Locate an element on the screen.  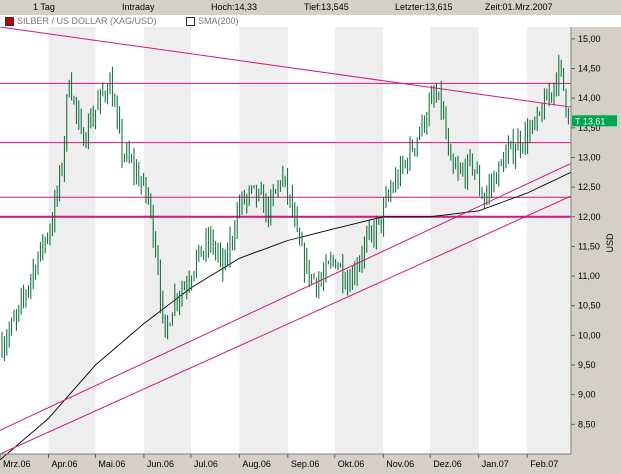
x-tick-label: Jan.07 is located at coordinates (495, 464).